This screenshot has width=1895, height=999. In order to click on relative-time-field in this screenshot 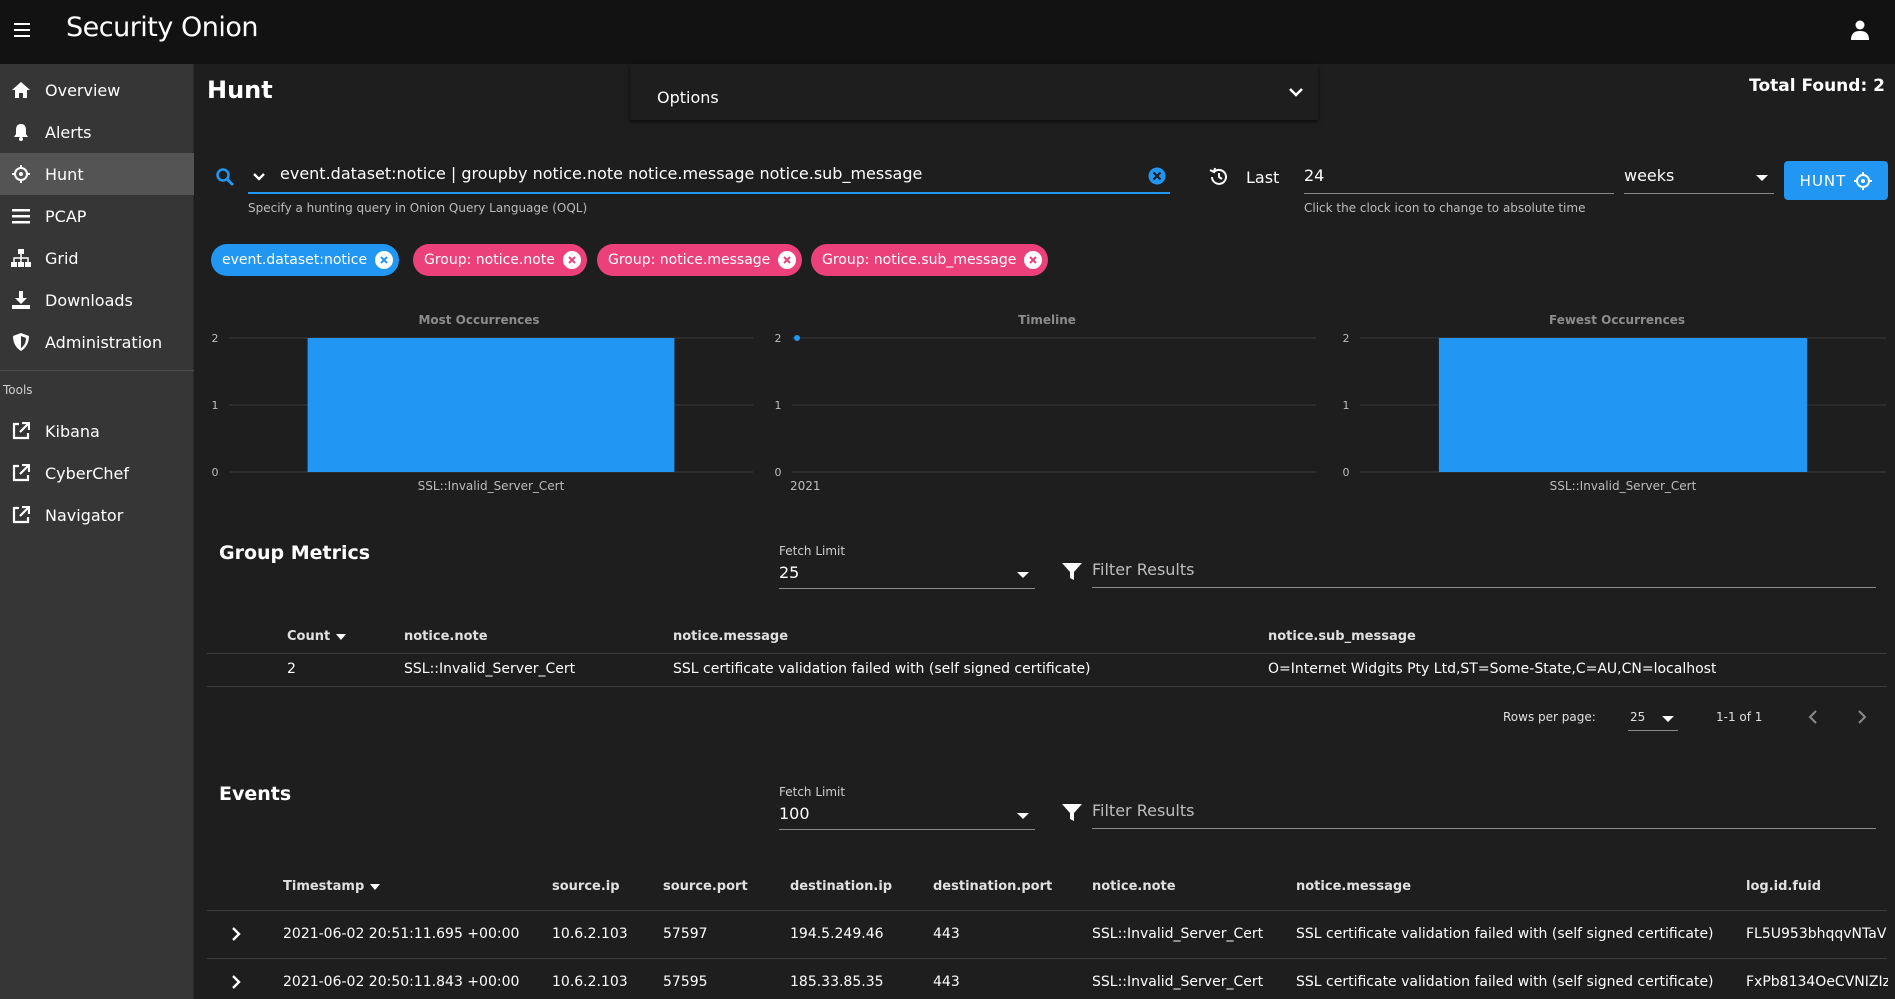, I will do `click(1459, 177)`.